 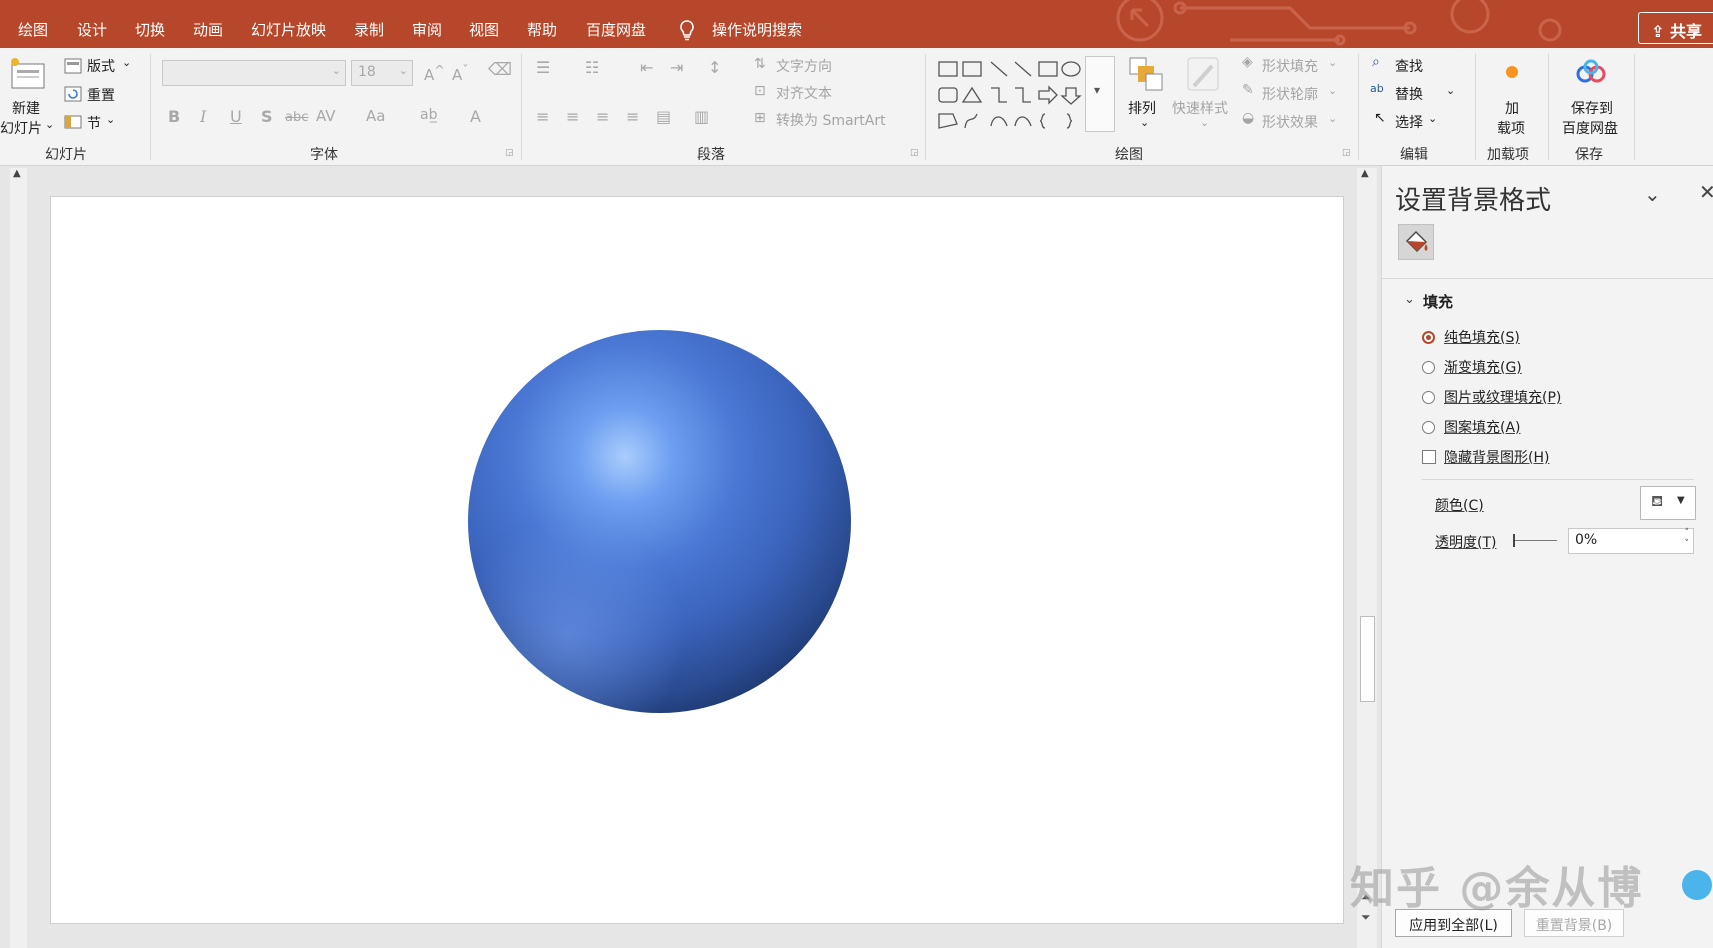 I want to click on reset-button: 重置, so click(x=101, y=95).